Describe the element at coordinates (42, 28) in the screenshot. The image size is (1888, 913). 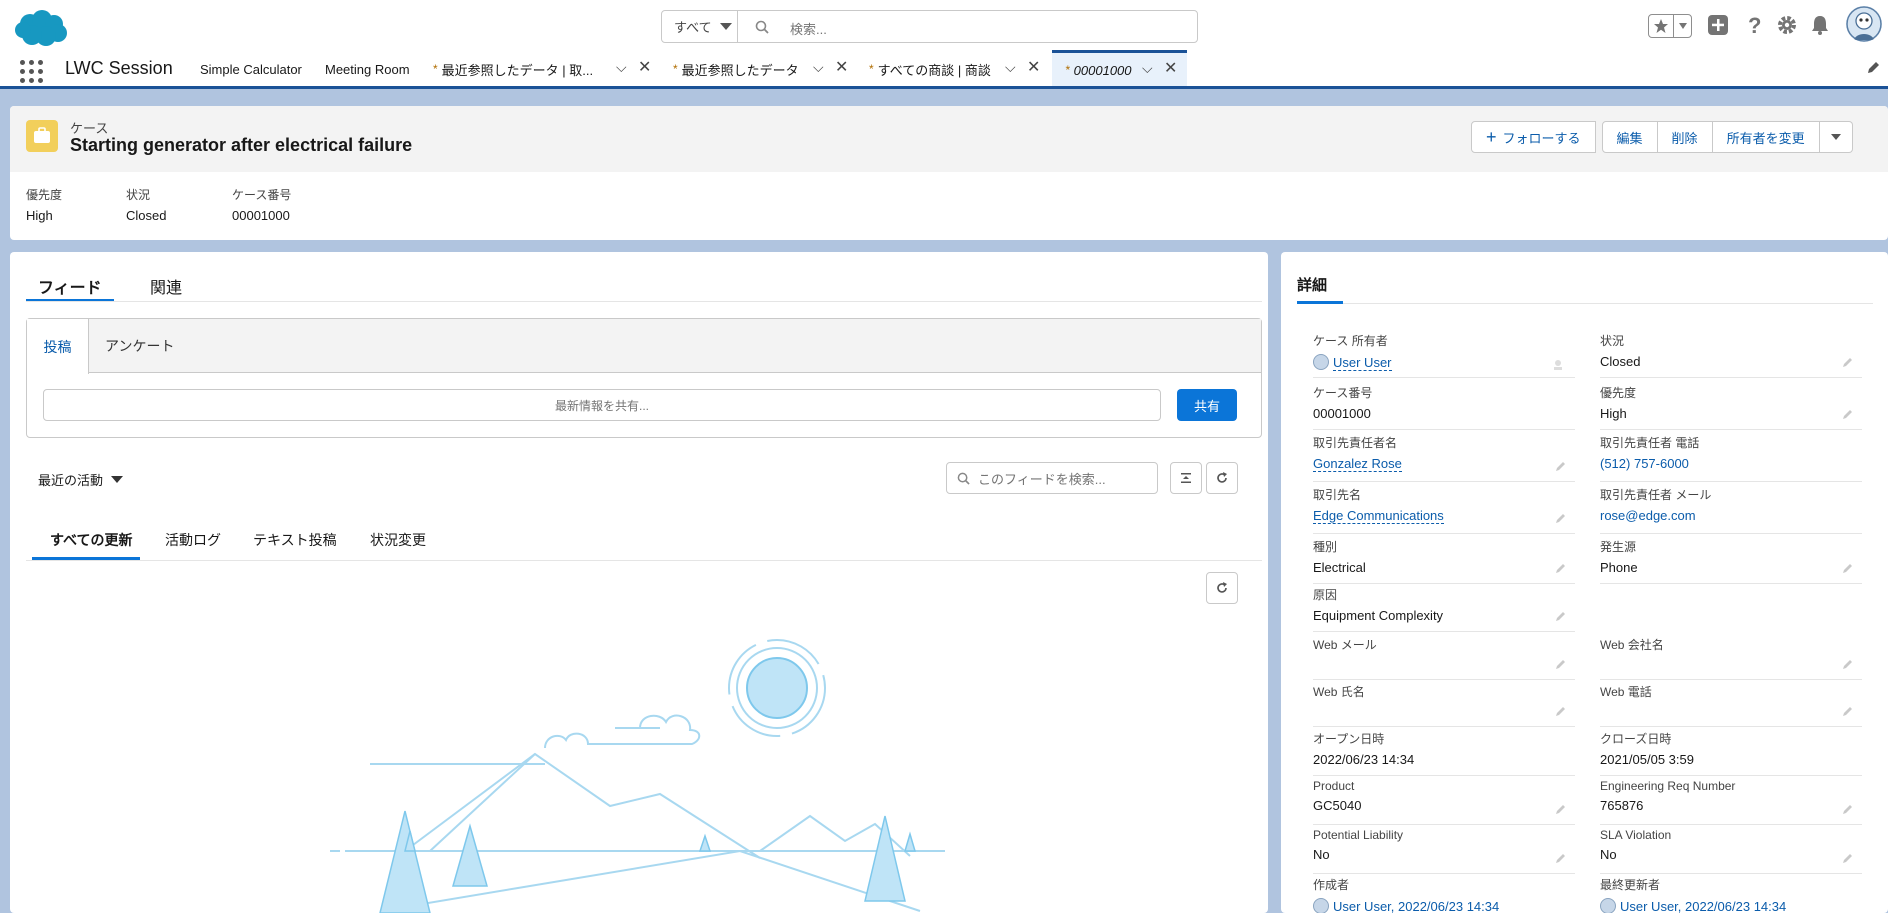
I see `salesforce-logo` at that location.